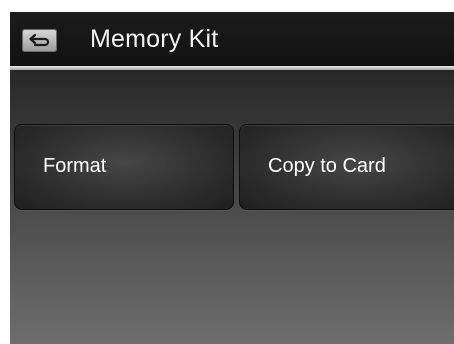 The width and height of the screenshot is (454, 344). Describe the element at coordinates (327, 166) in the screenshot. I see `copy-to-card-label: Copy to Card` at that location.